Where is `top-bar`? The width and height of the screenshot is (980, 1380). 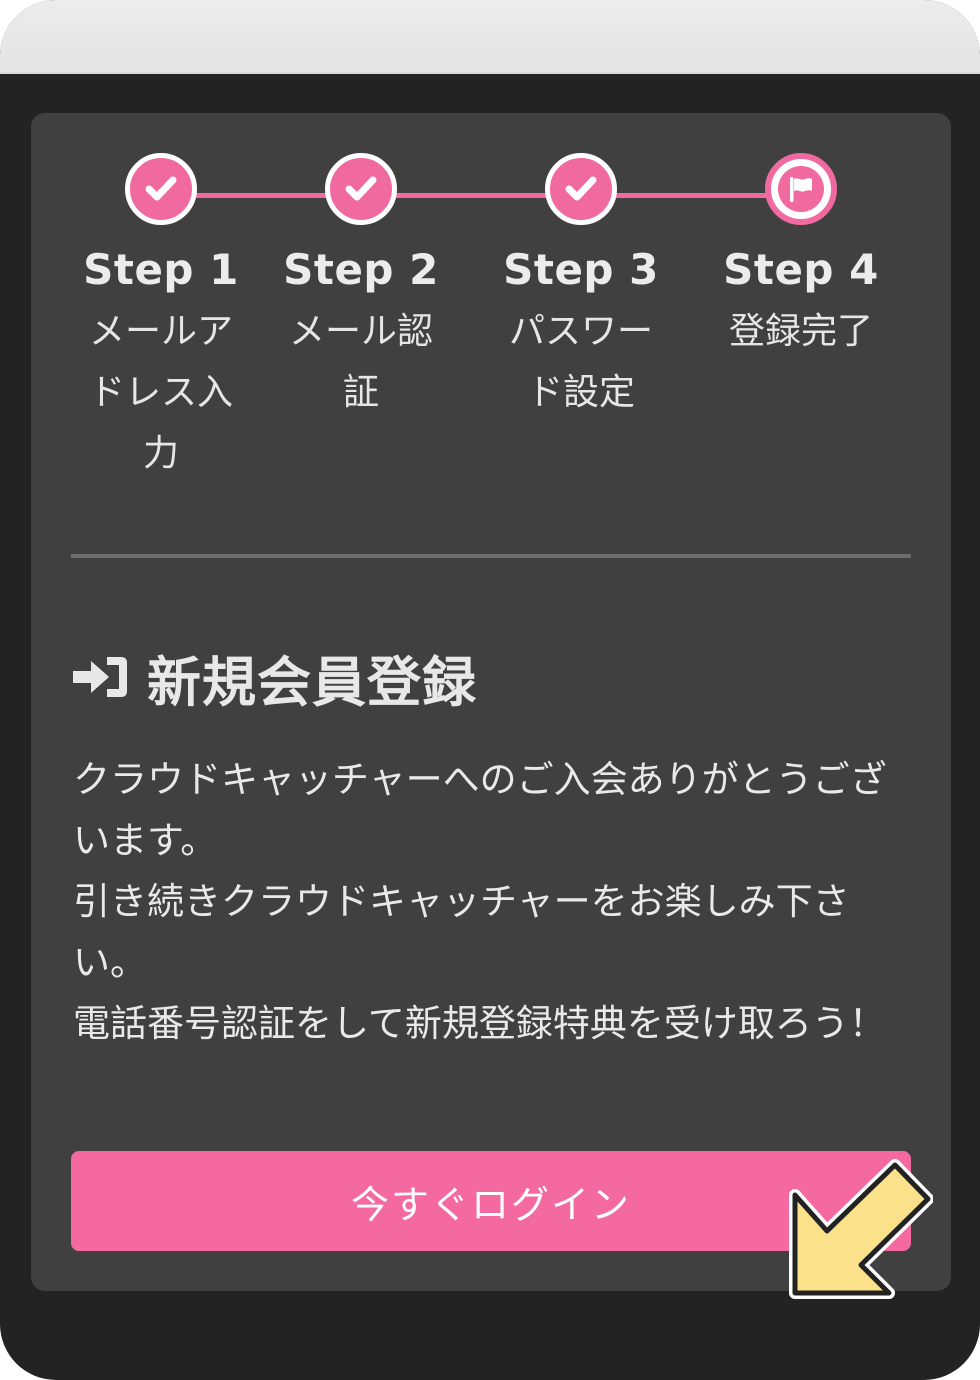 top-bar is located at coordinates (490, 37).